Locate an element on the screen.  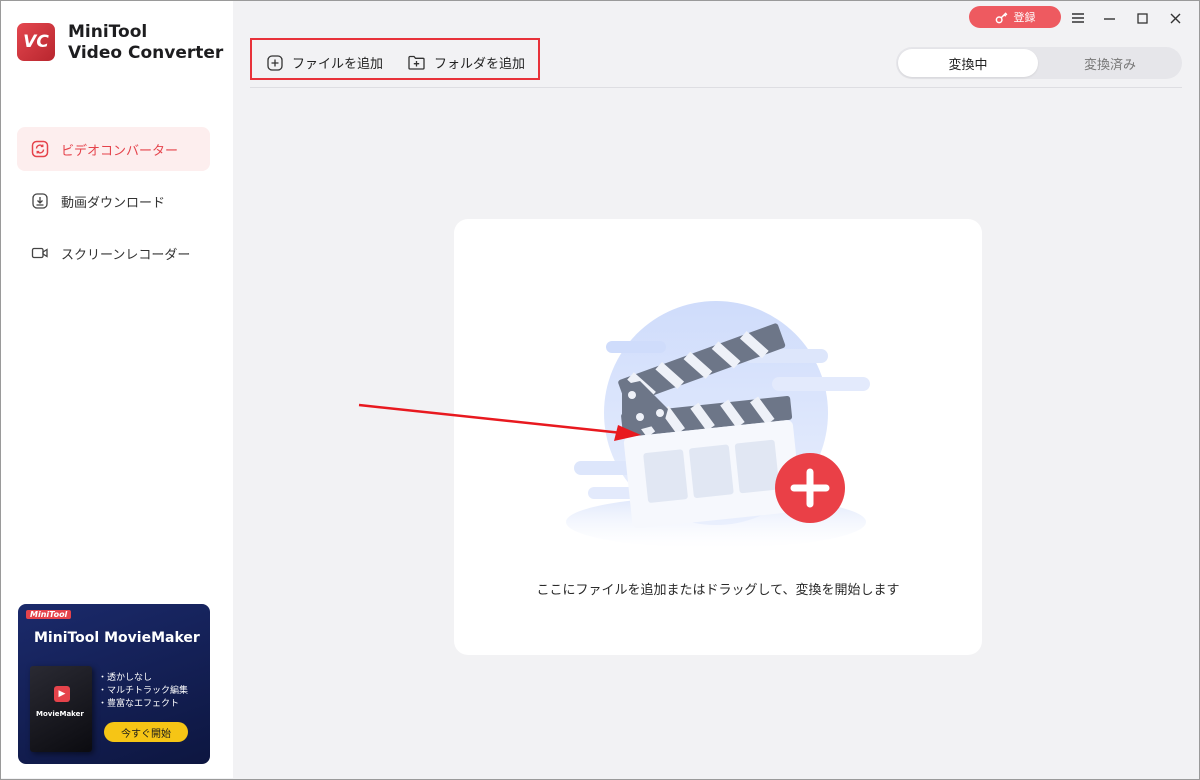
sidebar-item-screen-recorder: スクリーンレコーダー is located at coordinates (113, 253).